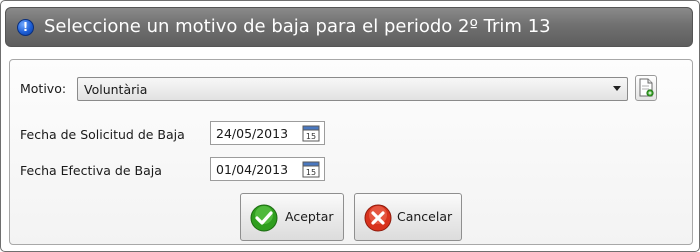 The width and height of the screenshot is (700, 252). I want to click on chevron-down-icon, so click(617, 88).